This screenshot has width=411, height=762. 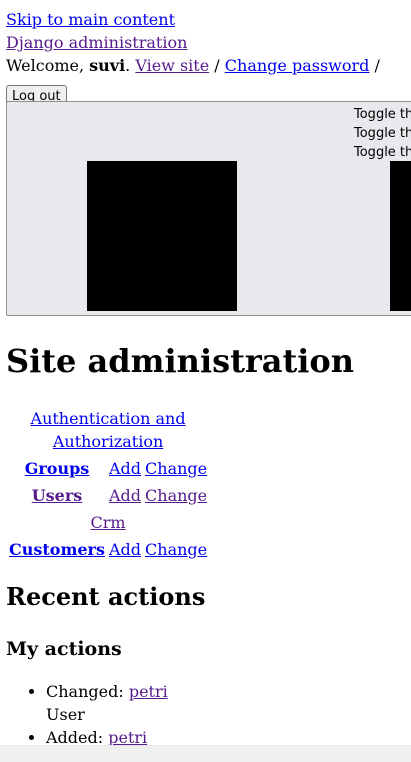 I want to click on customers-change-link: Change, so click(x=176, y=549).